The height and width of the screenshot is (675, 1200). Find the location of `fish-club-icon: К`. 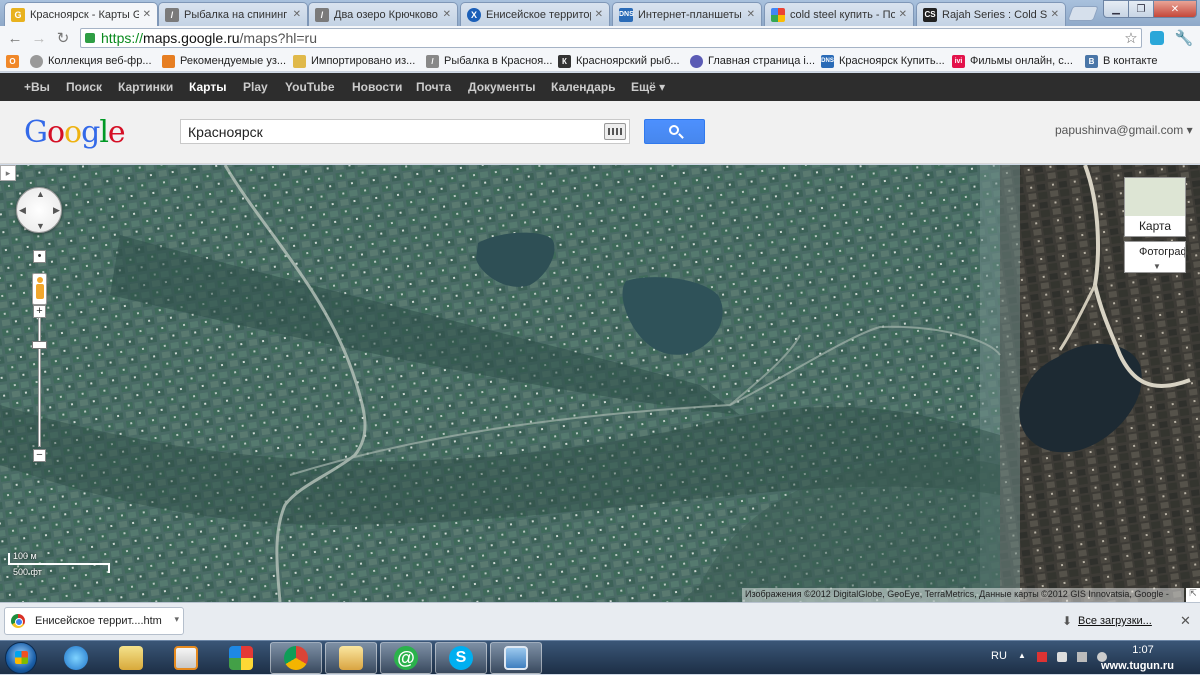

fish-club-icon: К is located at coordinates (564, 61).